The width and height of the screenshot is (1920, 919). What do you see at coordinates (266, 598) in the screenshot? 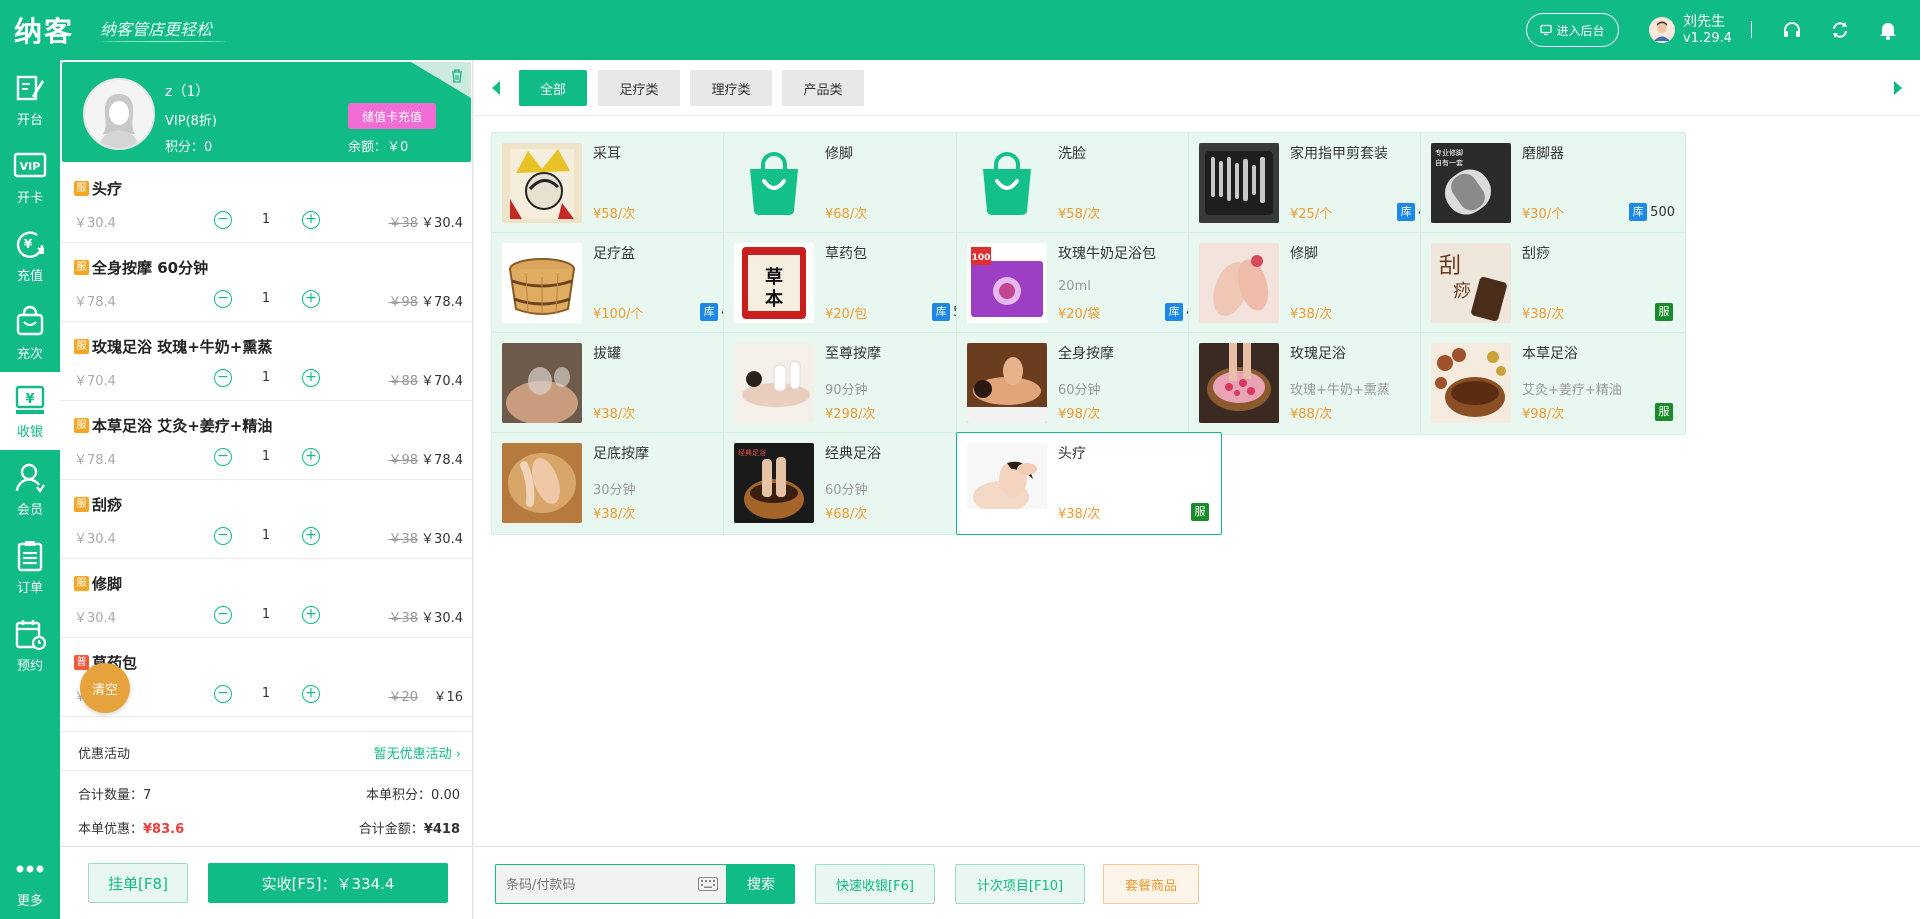
I see `cart-item: 服 修脚 ￥30.4 − 1 + ￥38 ￥30.4` at bounding box center [266, 598].